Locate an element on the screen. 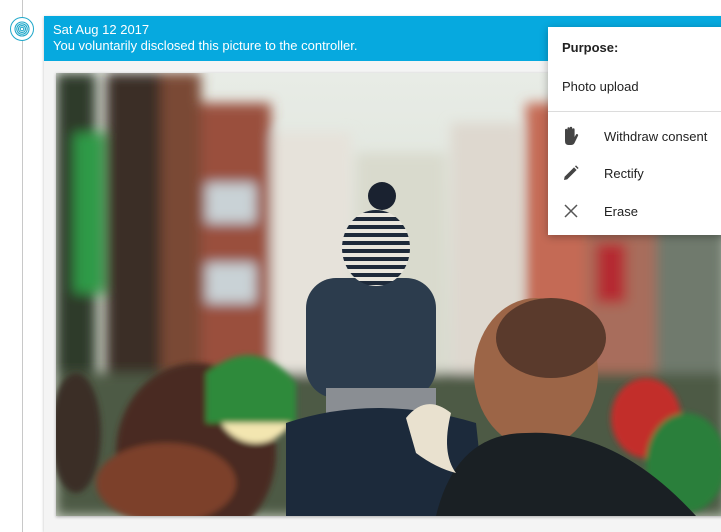  rectify-label: Rectify is located at coordinates (624, 173).